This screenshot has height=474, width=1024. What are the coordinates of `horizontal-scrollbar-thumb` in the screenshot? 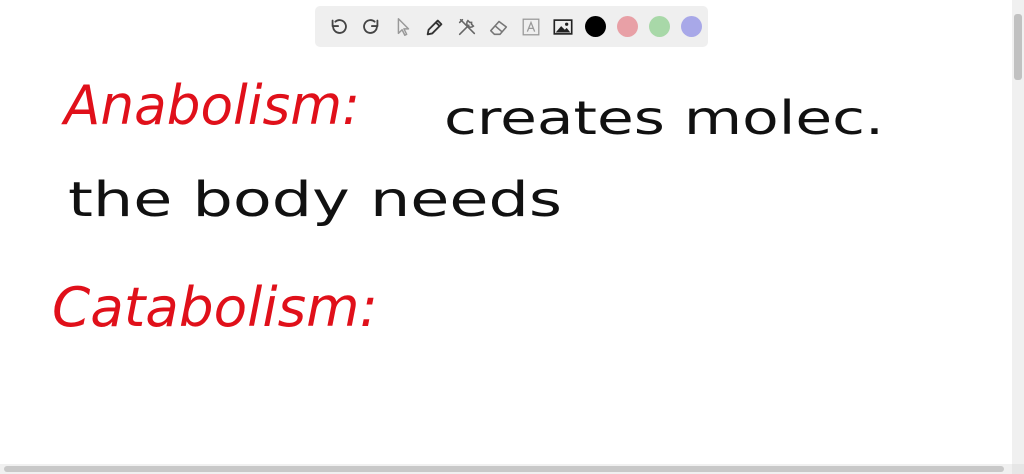 It's located at (504, 469).